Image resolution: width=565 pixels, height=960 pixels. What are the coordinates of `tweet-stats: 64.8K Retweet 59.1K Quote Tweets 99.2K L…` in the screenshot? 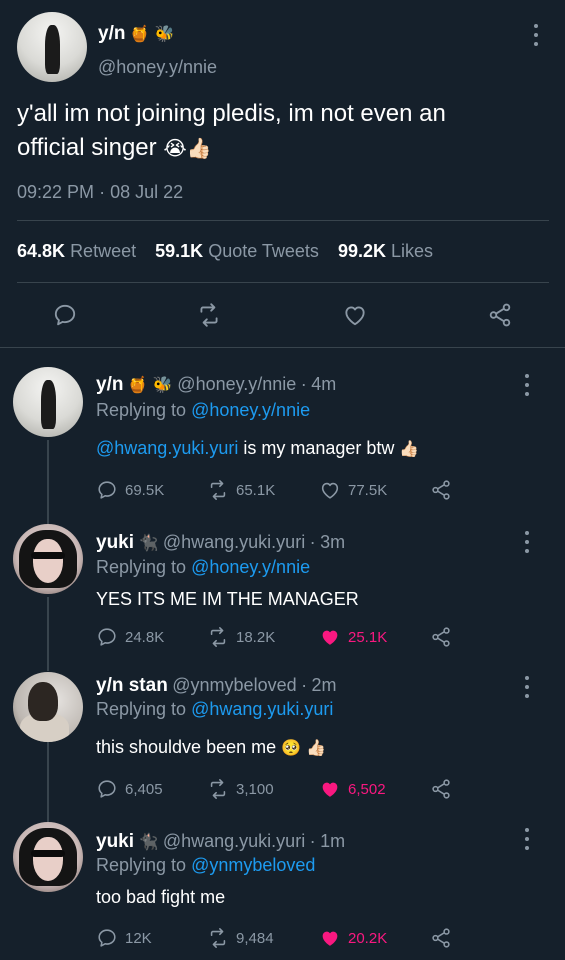 It's located at (225, 251).